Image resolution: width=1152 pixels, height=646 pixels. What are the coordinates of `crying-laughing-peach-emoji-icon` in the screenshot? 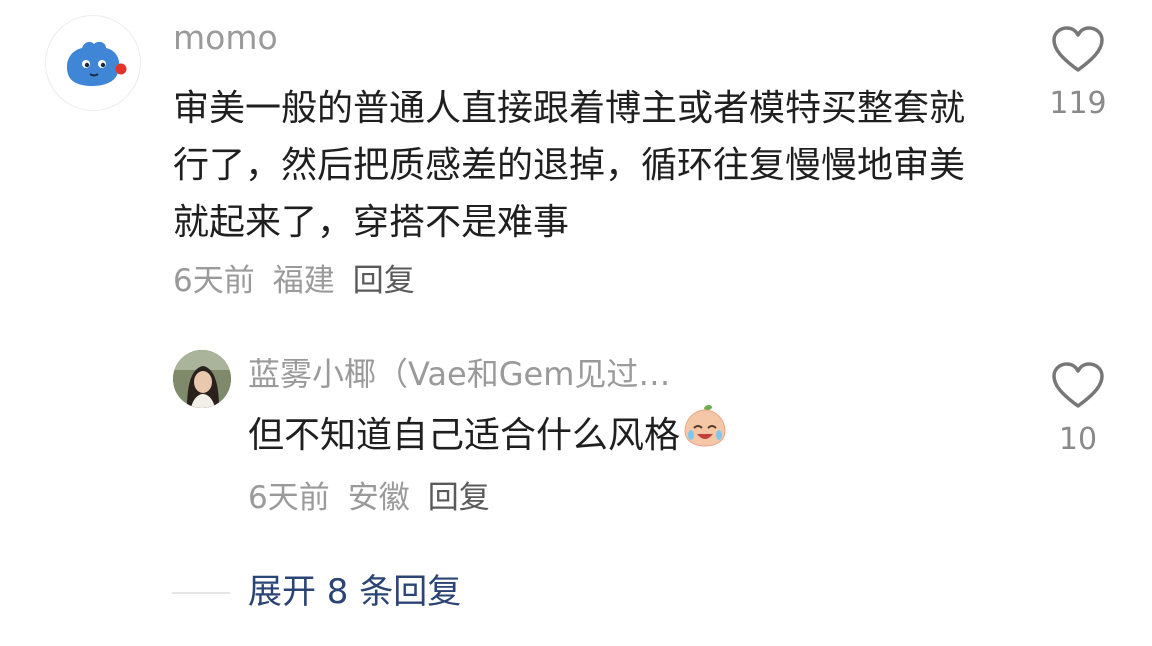 It's located at (705, 433).